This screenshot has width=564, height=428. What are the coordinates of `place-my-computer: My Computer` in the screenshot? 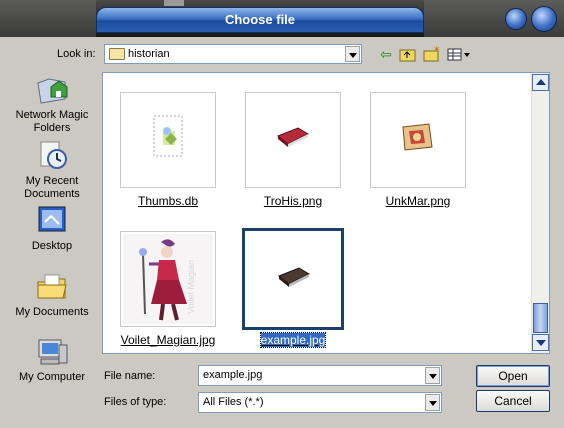 It's located at (52, 359).